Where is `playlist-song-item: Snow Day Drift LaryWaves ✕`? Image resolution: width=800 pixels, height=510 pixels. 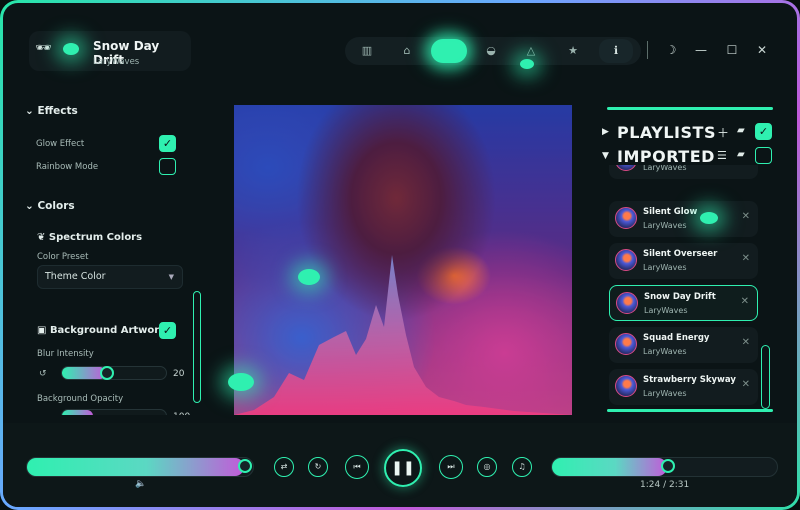
playlist-song-item: Snow Day Drift LaryWaves ✕ is located at coordinates (683, 303).